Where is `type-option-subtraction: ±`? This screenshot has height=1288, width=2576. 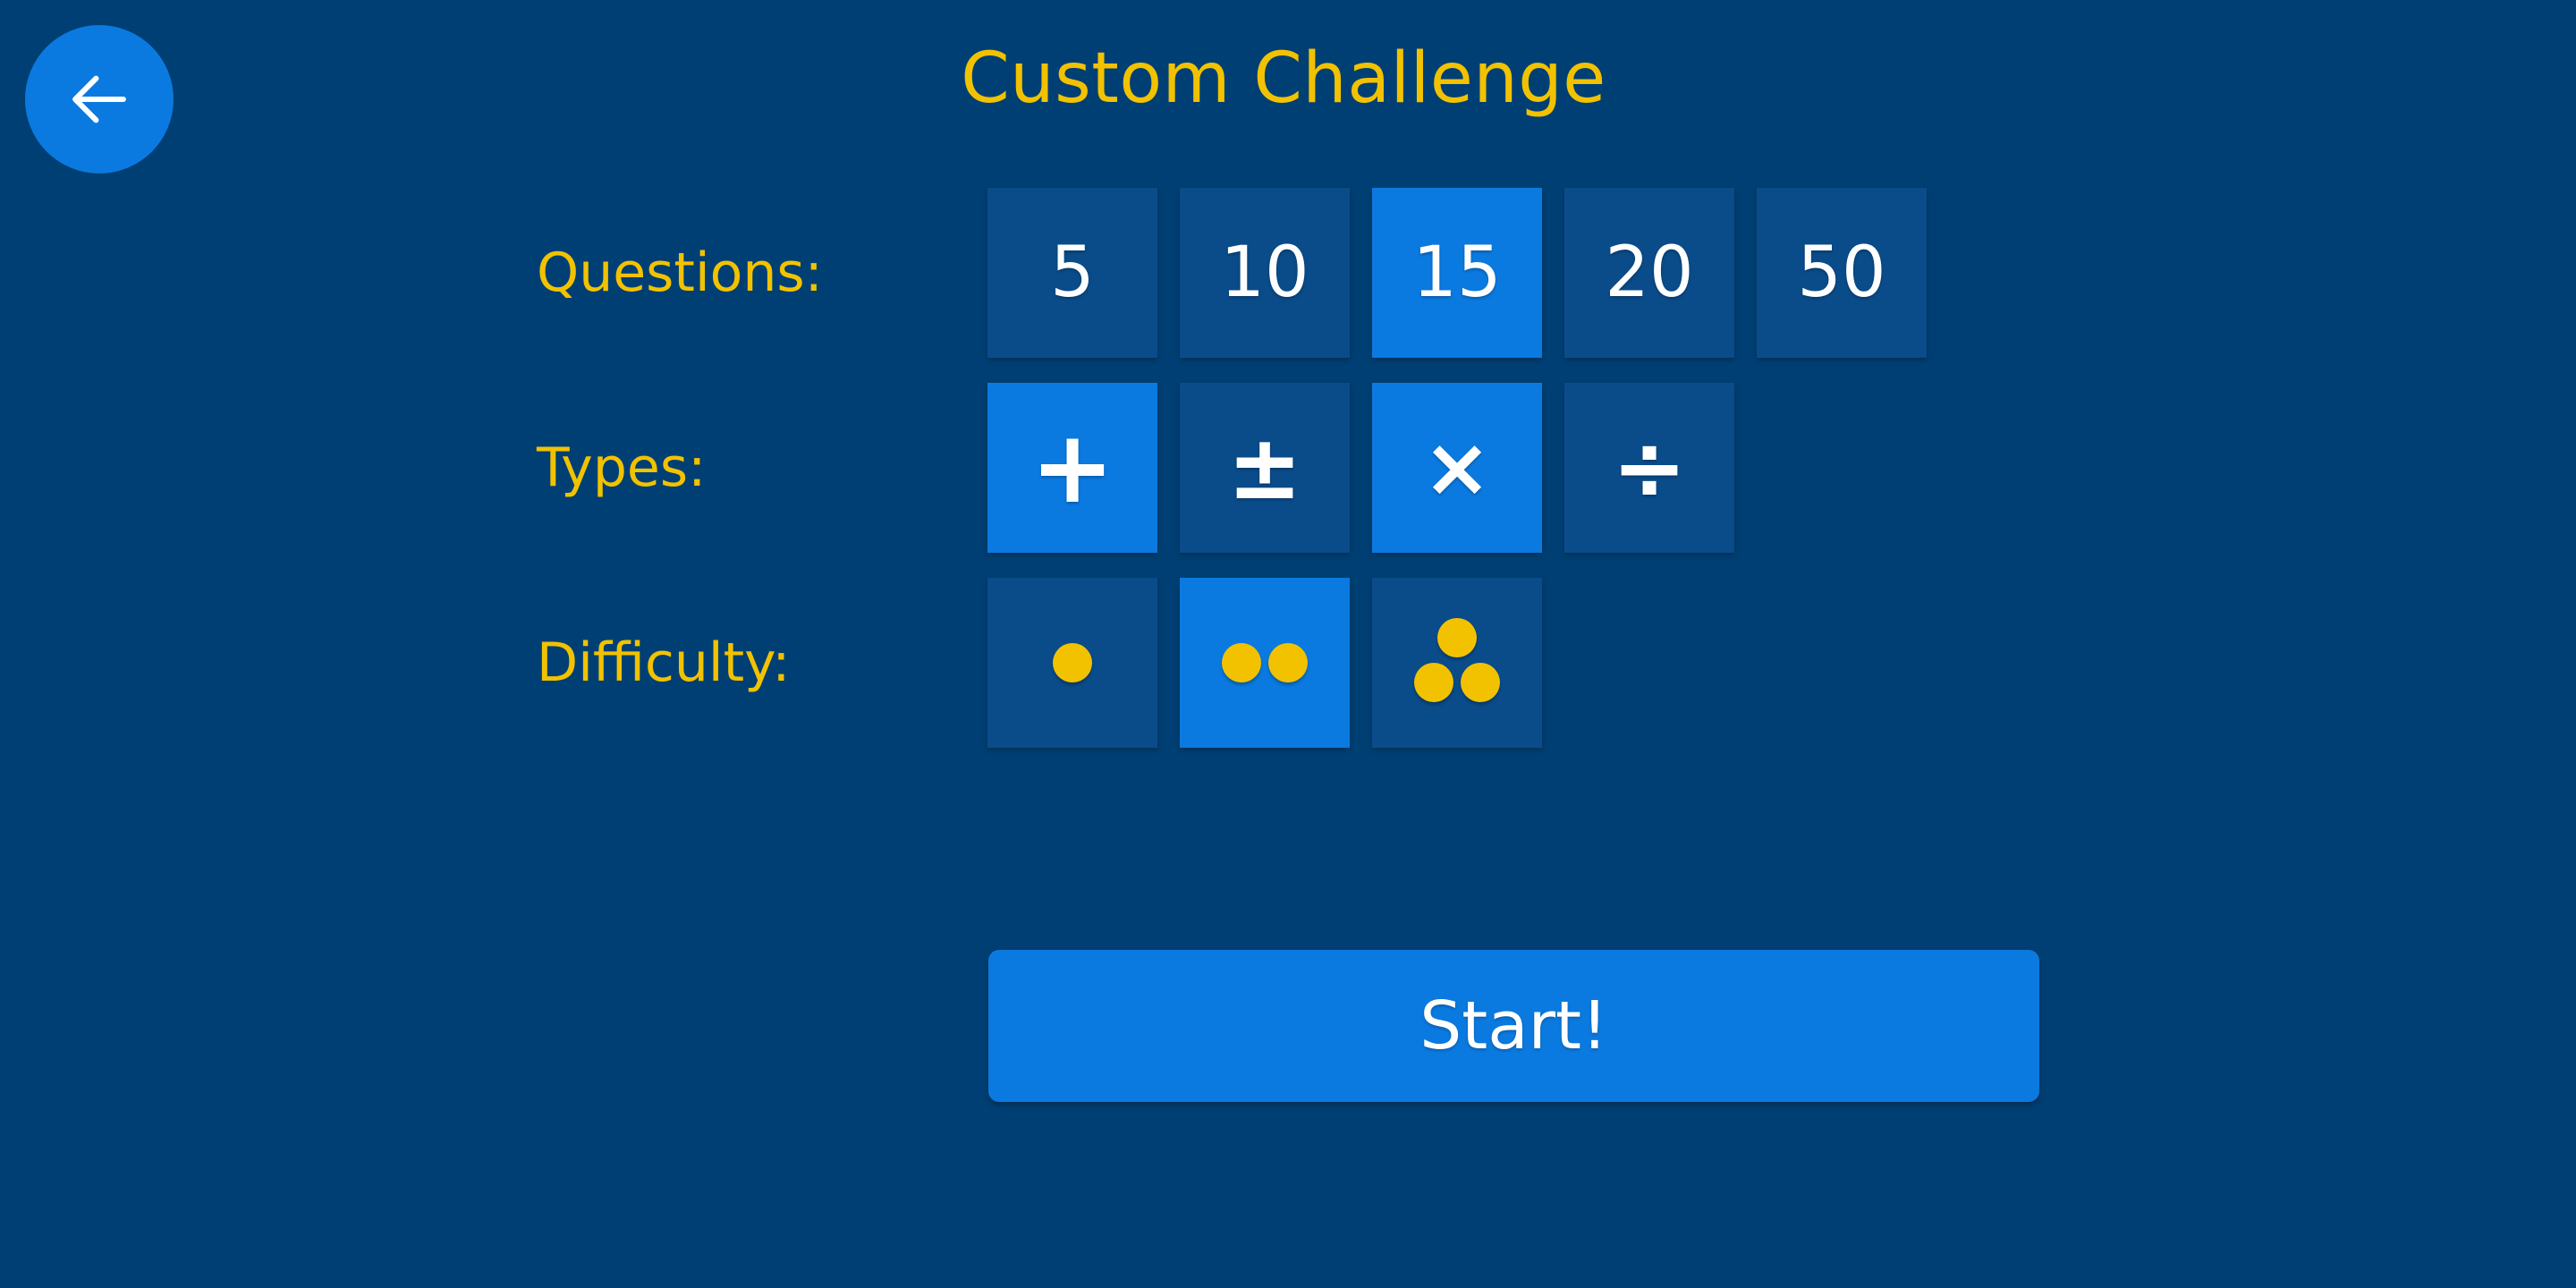 type-option-subtraction: ± is located at coordinates (1265, 468).